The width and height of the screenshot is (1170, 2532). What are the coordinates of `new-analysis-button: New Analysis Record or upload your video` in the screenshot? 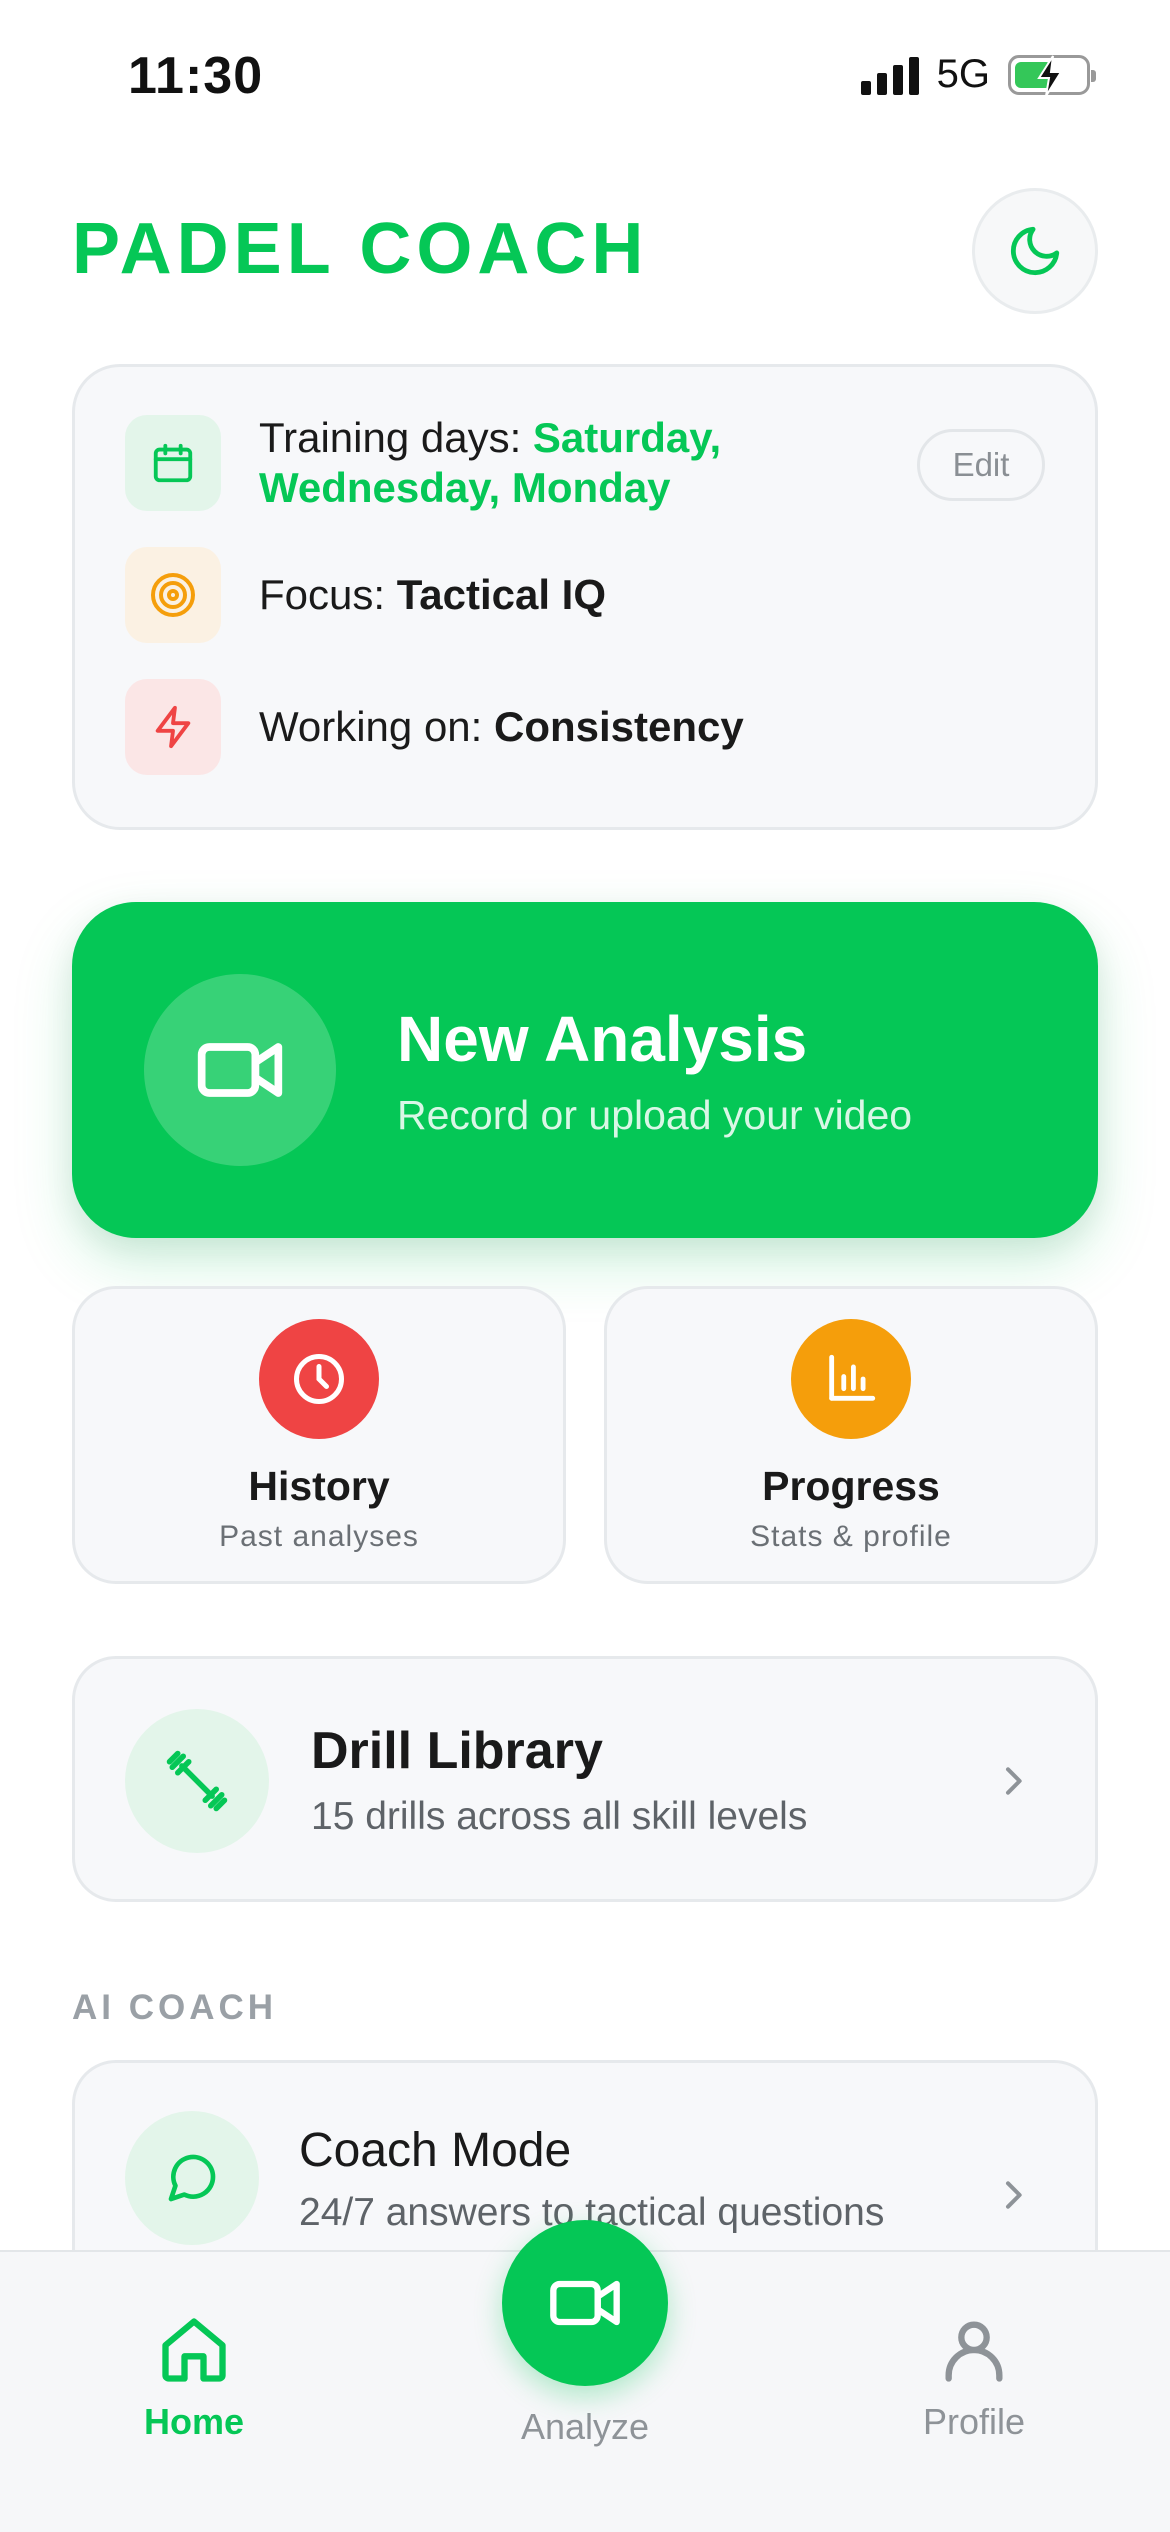 It's located at (585, 1070).